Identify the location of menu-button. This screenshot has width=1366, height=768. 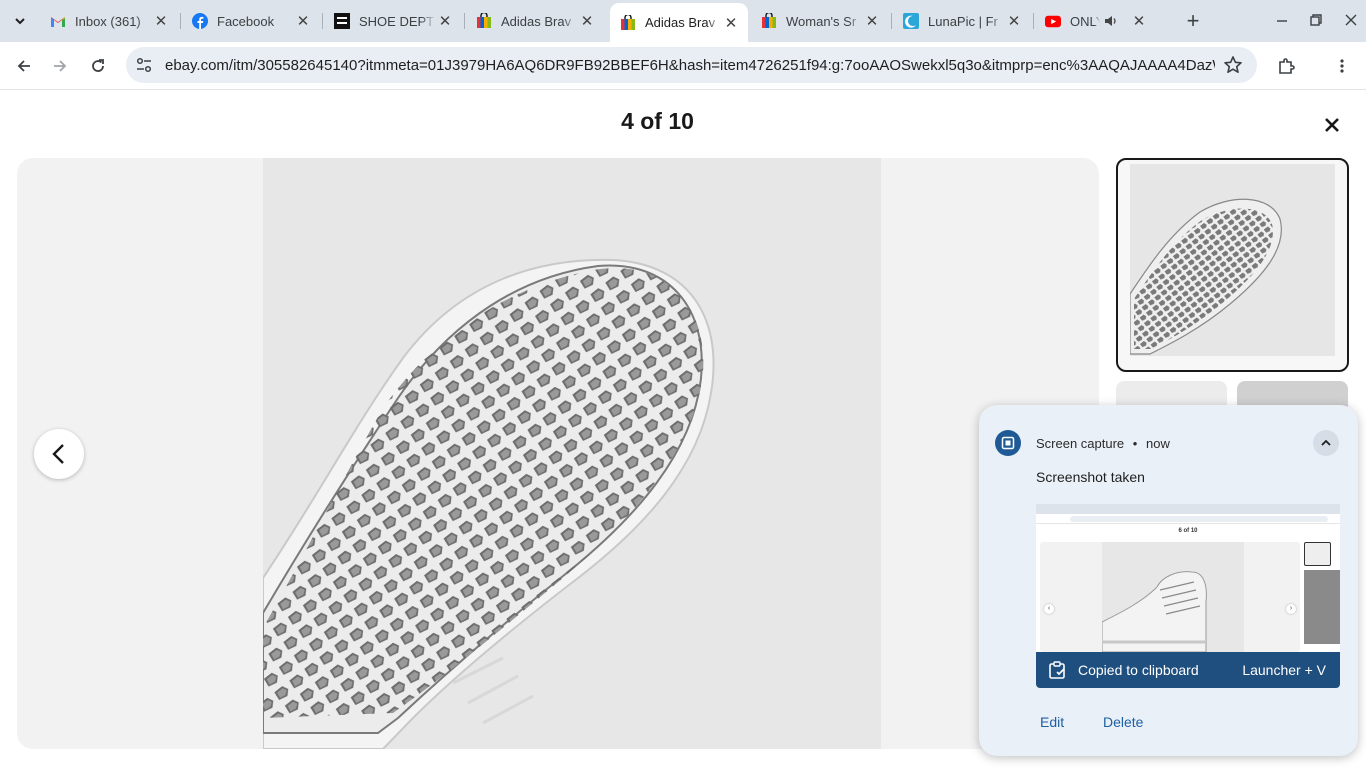
(1342, 66).